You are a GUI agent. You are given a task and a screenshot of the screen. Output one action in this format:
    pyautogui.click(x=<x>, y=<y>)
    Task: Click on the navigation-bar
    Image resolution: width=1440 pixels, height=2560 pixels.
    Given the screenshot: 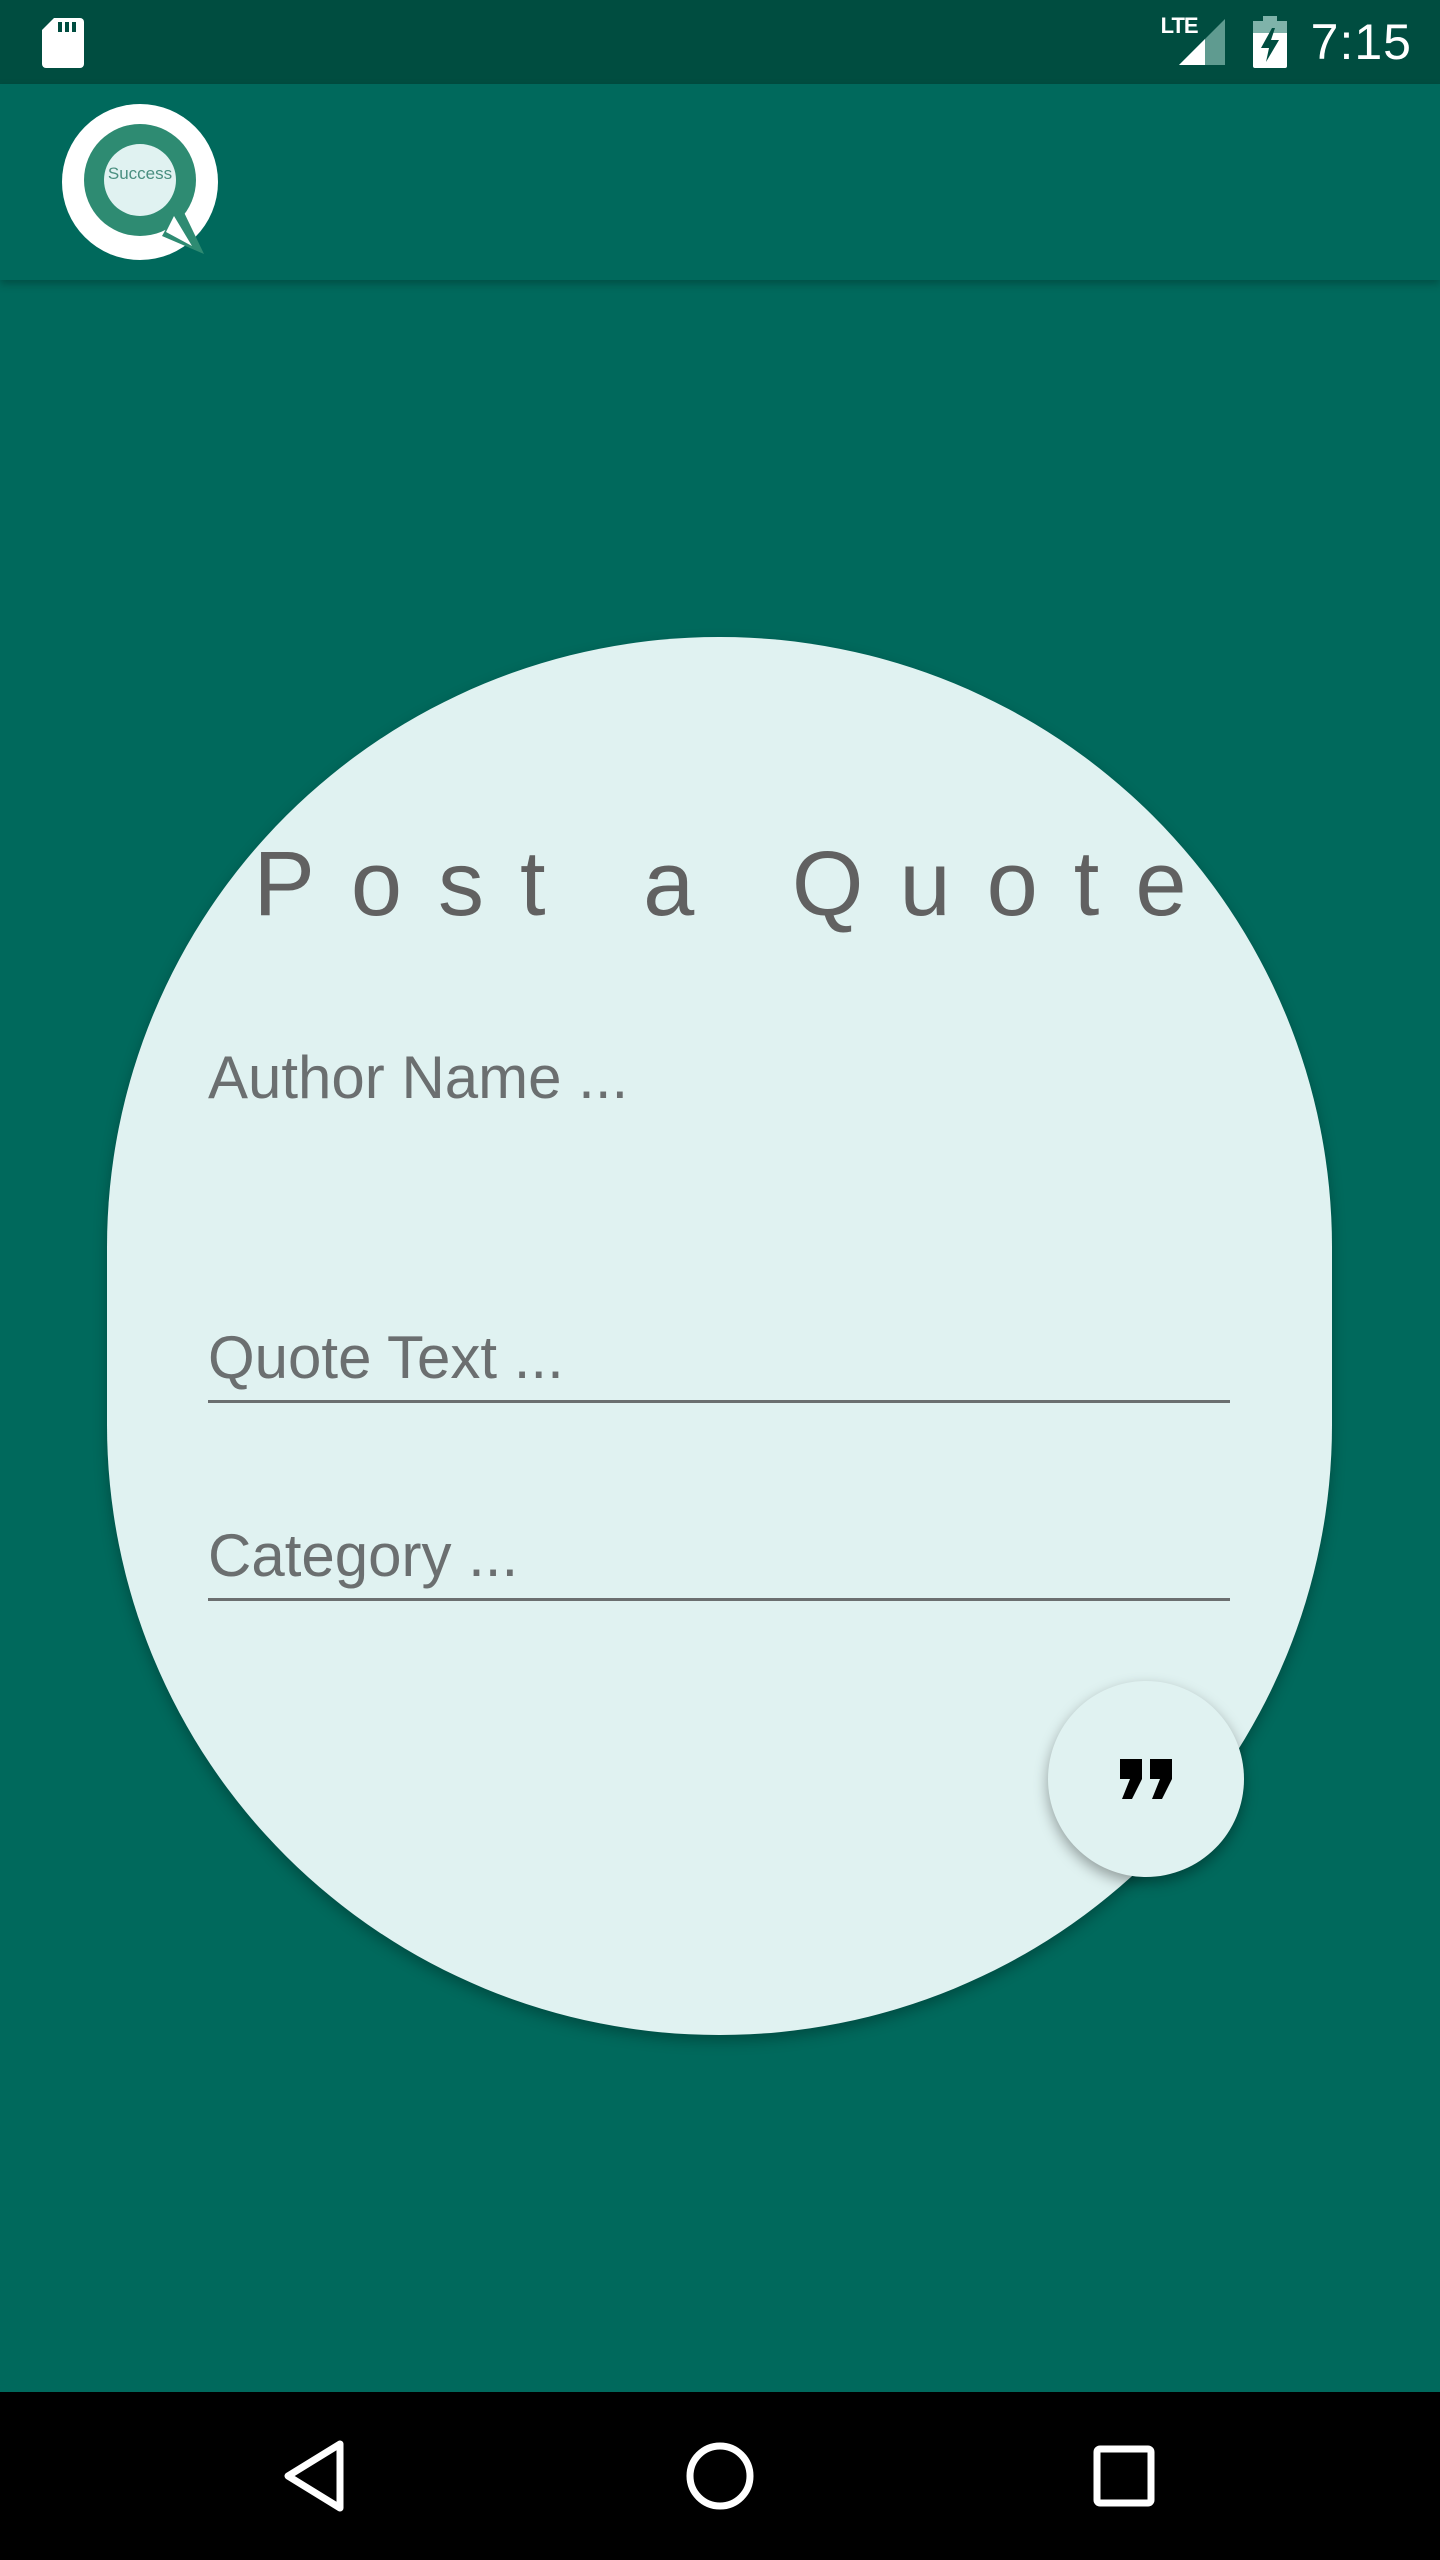 What is the action you would take?
    pyautogui.click(x=720, y=2476)
    